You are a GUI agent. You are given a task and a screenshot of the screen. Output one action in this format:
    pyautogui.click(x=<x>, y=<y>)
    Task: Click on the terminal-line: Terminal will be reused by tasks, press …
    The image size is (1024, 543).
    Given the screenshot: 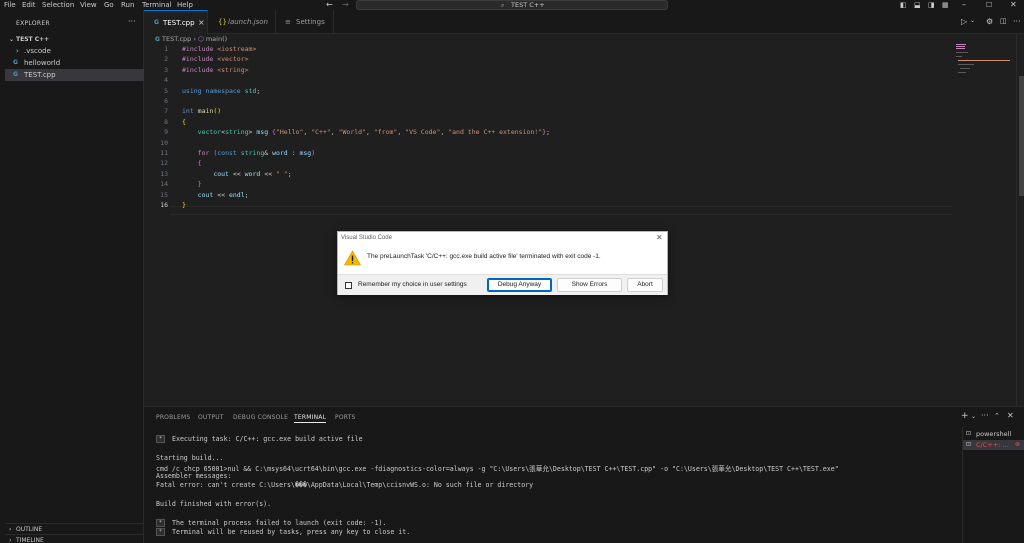 What is the action you would take?
    pyautogui.click(x=291, y=532)
    